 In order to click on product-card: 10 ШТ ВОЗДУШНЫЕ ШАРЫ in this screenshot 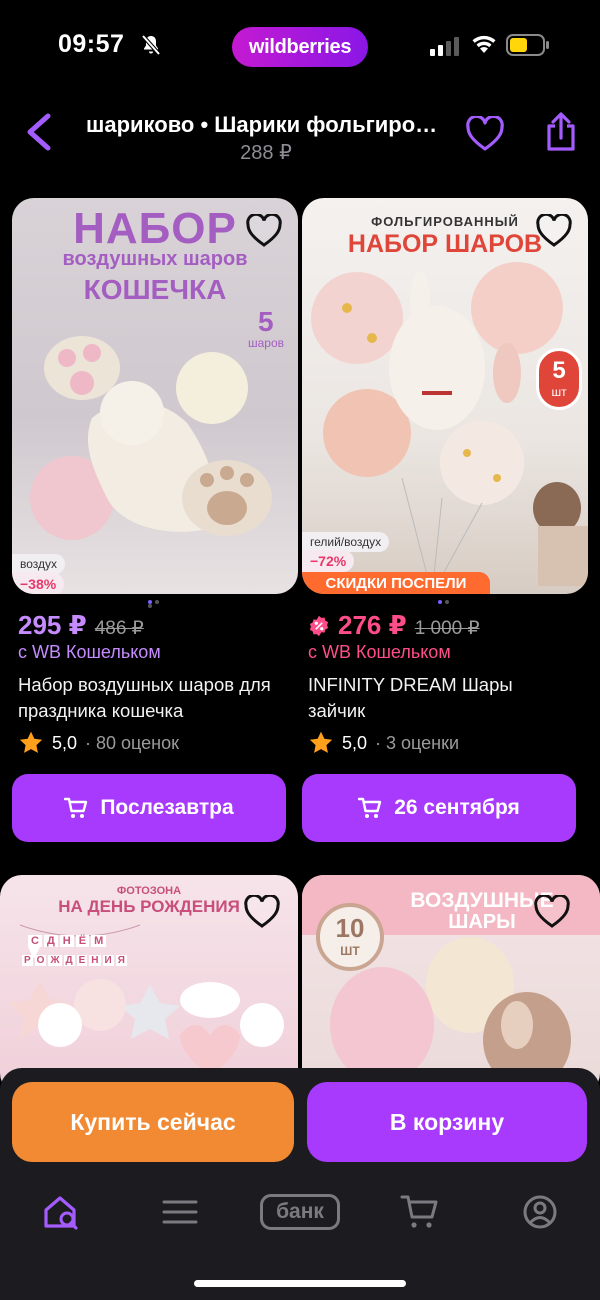, I will do `click(451, 985)`.